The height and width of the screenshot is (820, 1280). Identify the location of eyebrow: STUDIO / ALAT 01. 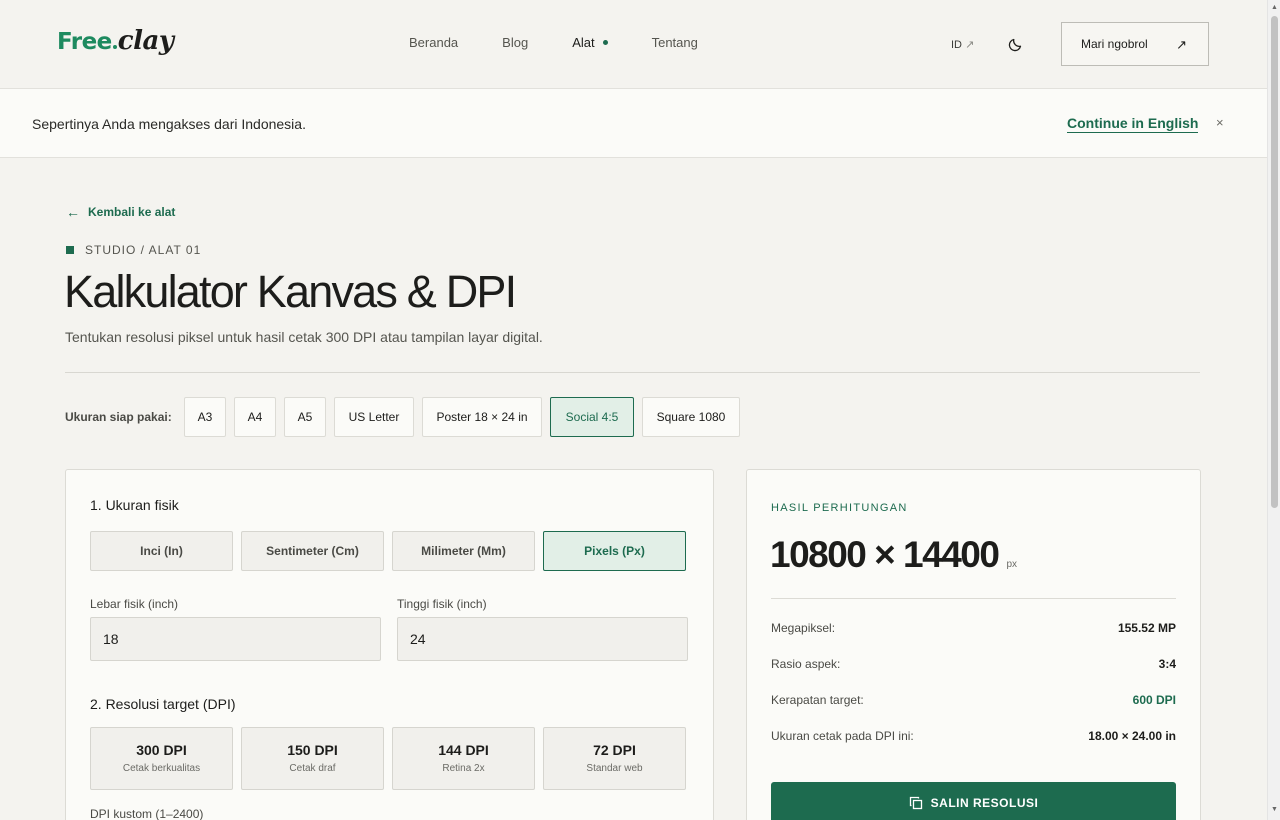
(133, 250).